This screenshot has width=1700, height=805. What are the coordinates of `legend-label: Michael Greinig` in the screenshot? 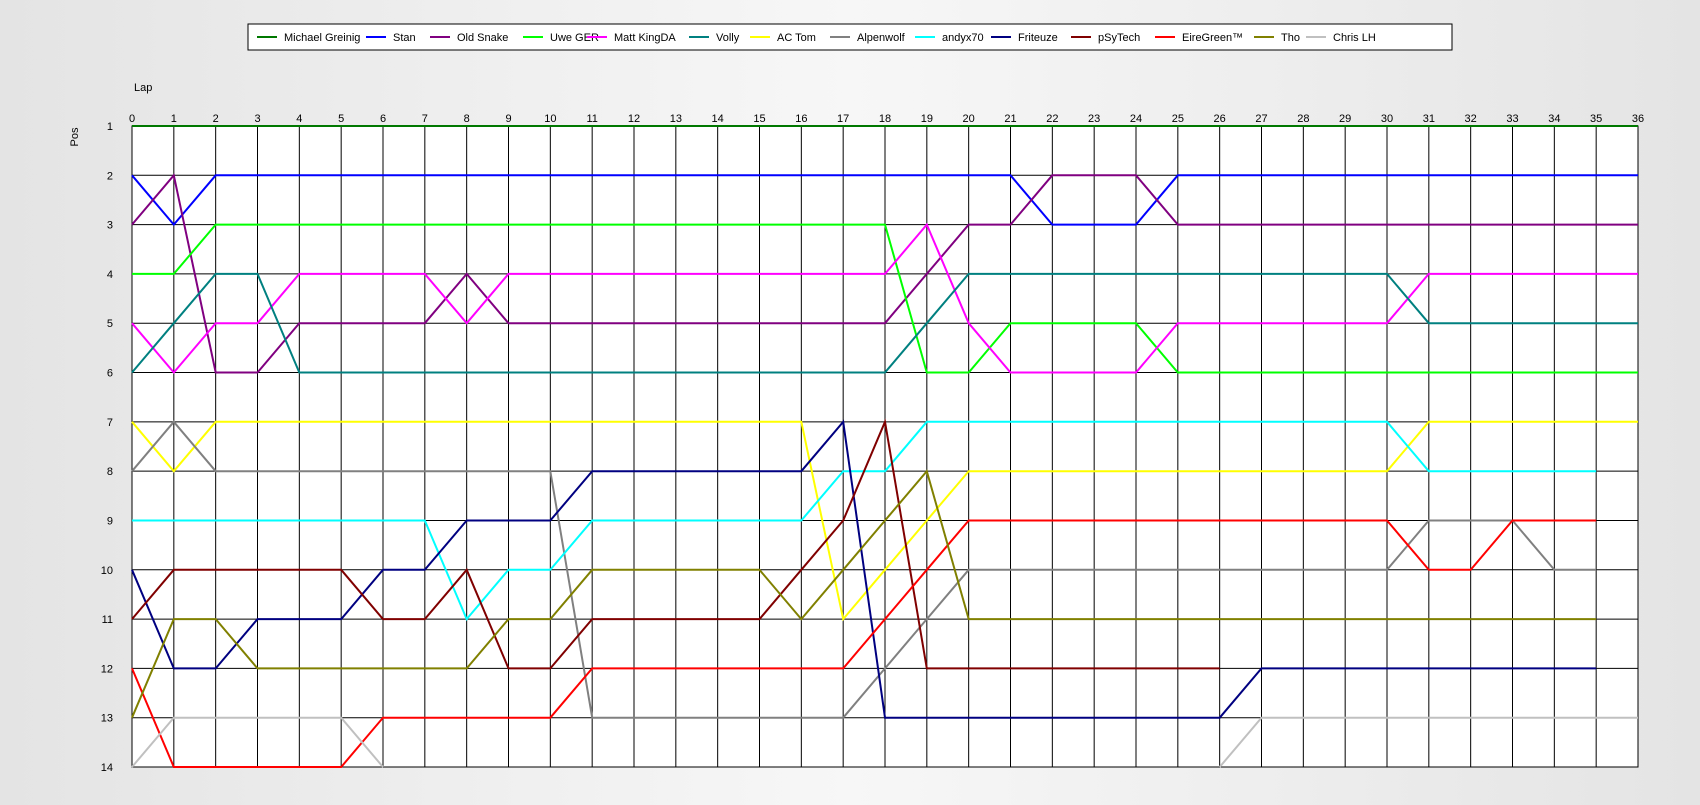 It's located at (322, 38).